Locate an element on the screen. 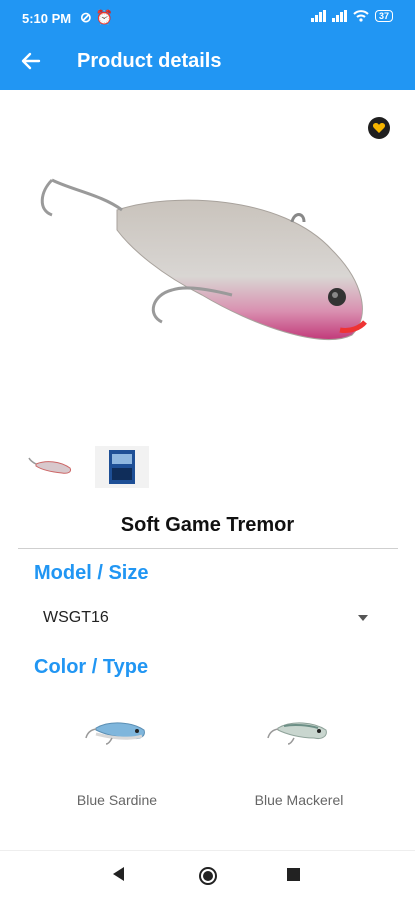 This screenshot has height=900, width=415. system-nav-bar is located at coordinates (207, 875).